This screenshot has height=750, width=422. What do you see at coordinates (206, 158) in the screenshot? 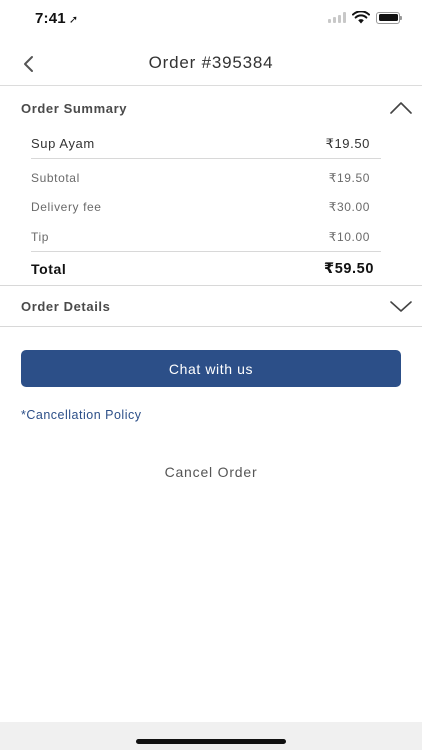
I see `item-divider` at bounding box center [206, 158].